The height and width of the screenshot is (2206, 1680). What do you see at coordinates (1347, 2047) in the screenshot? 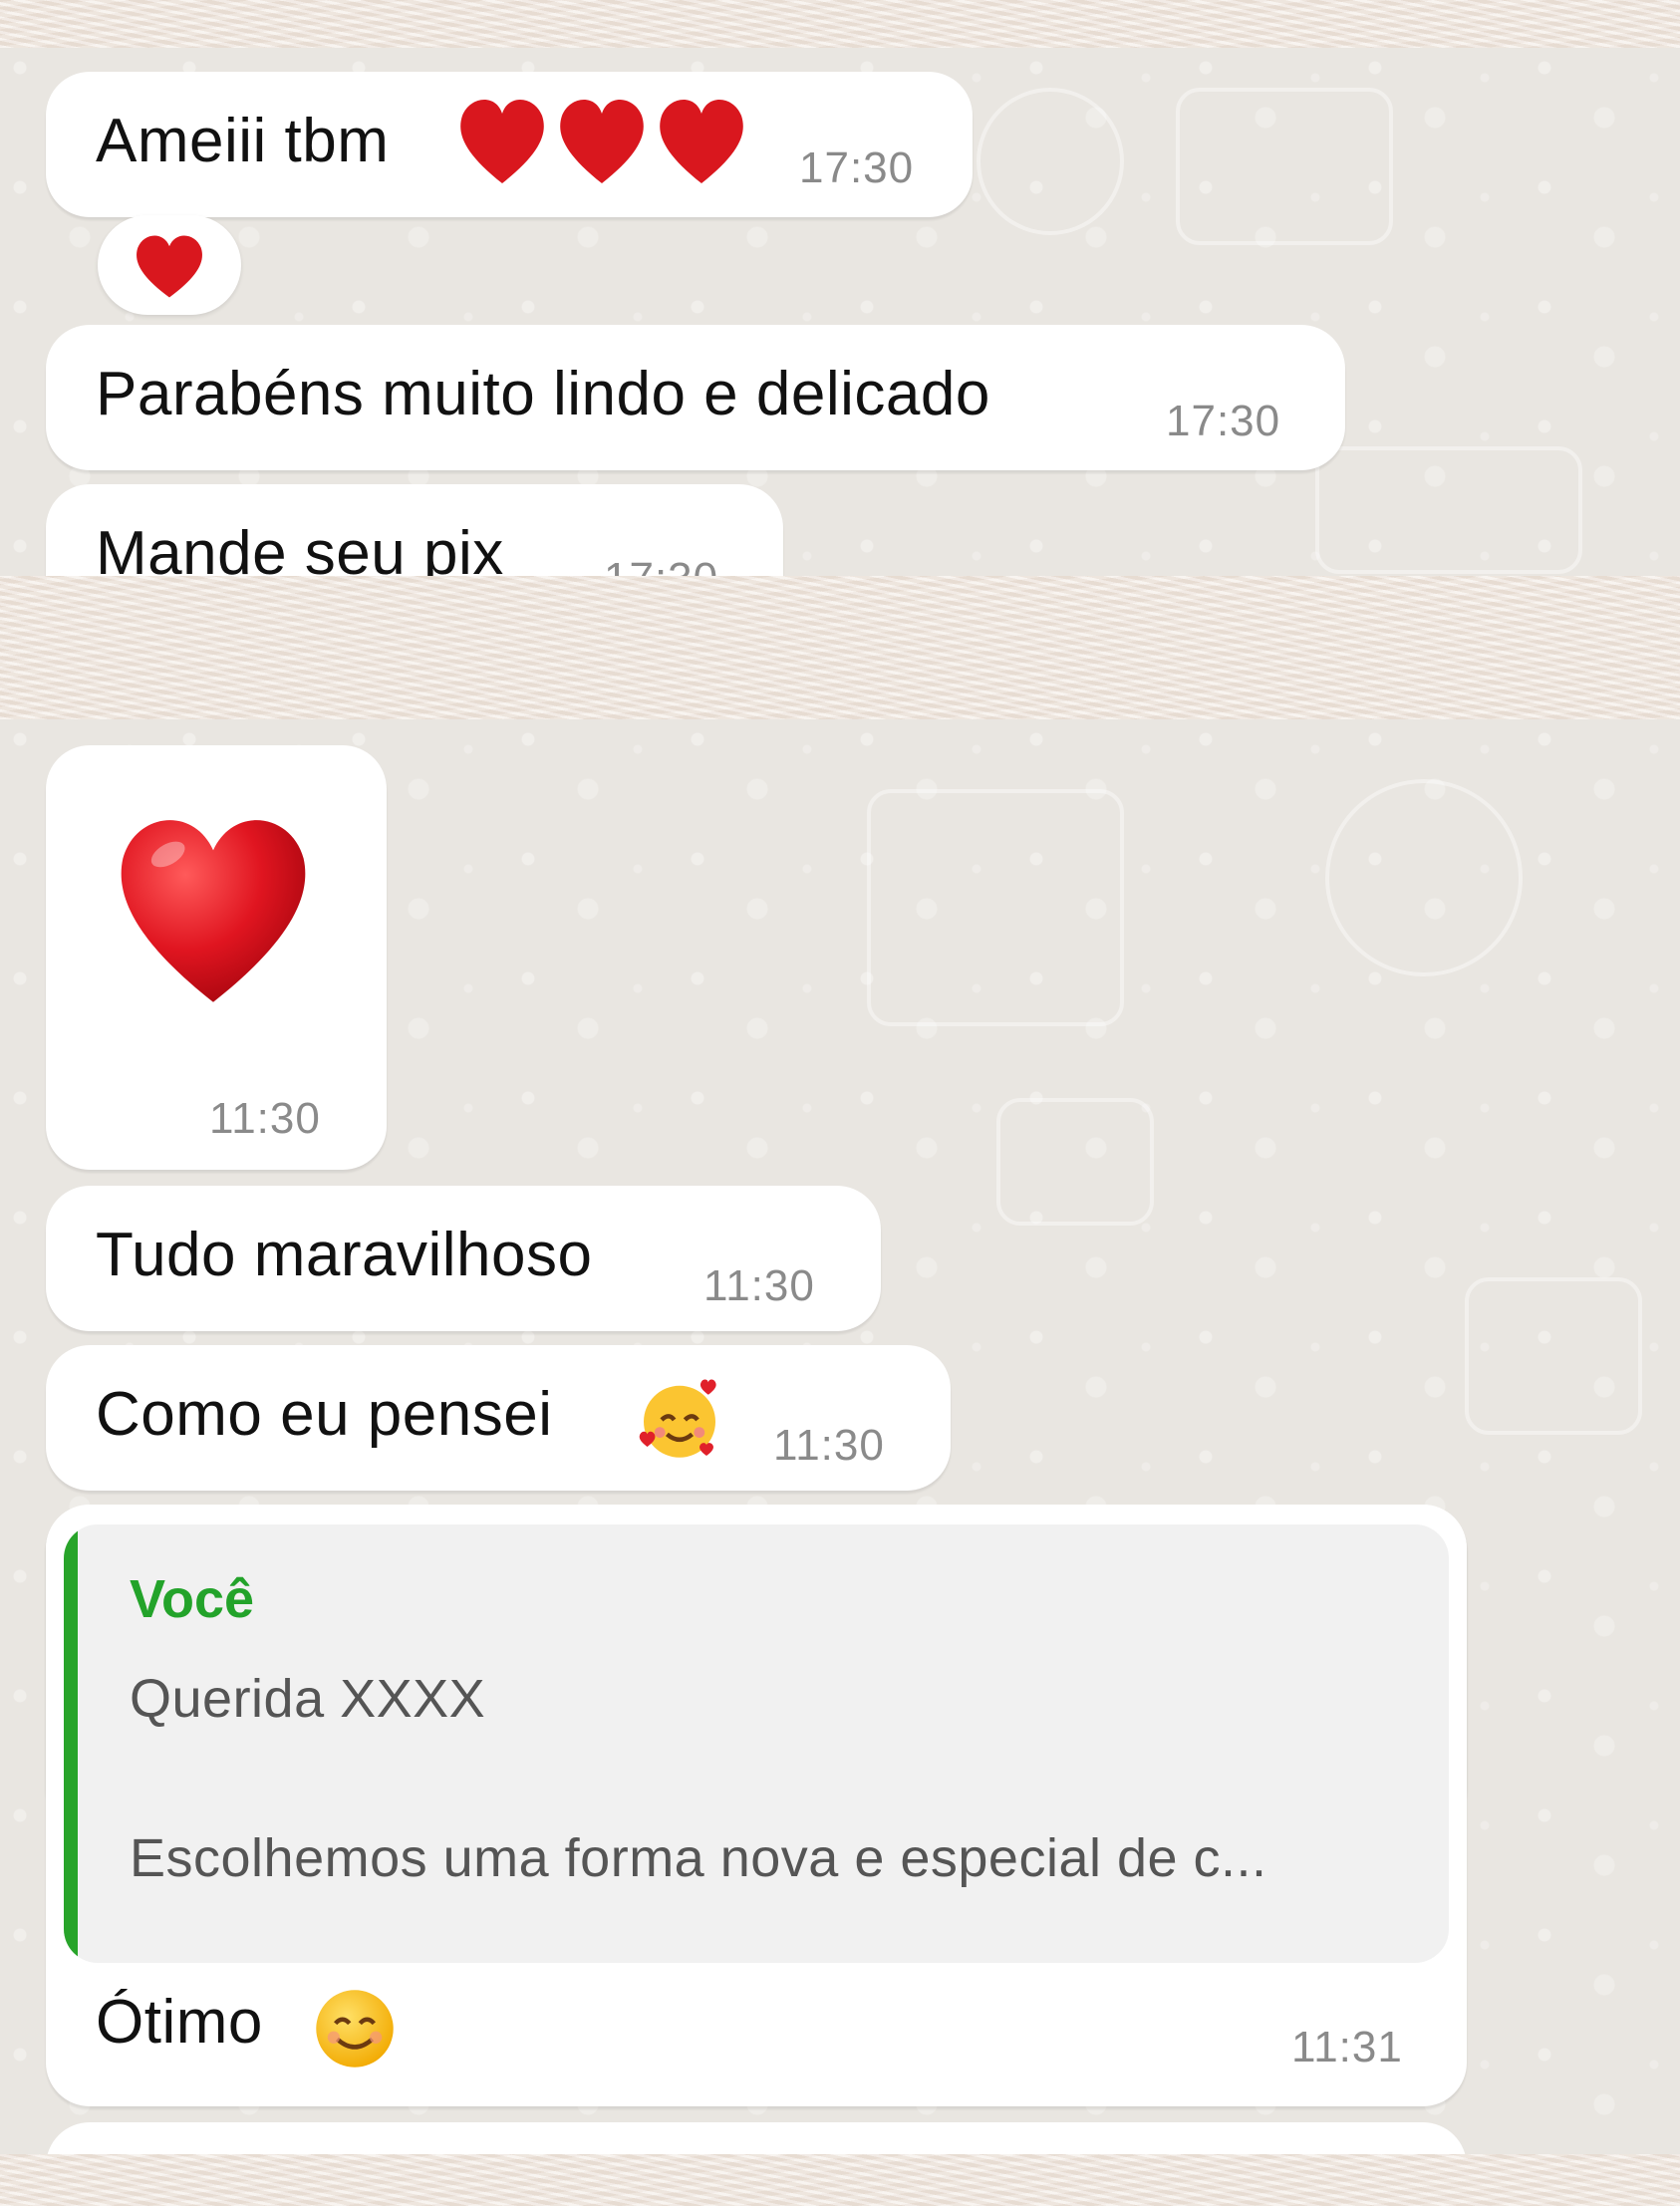
I see `message-time: 11:31` at bounding box center [1347, 2047].